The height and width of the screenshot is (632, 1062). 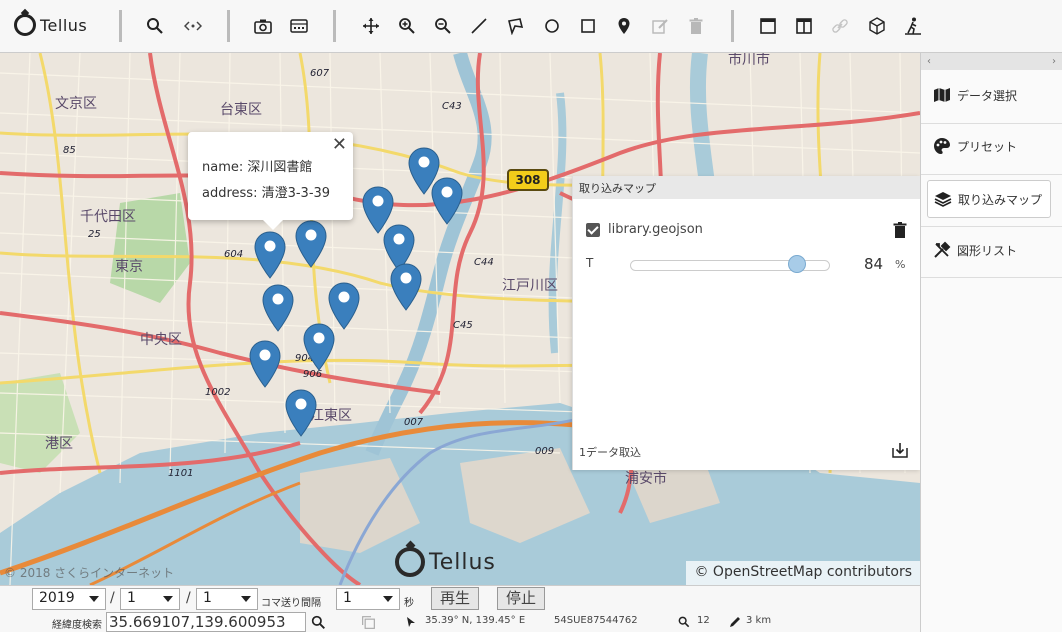 What do you see at coordinates (463, 325) in the screenshot?
I see `road-number: C45` at bounding box center [463, 325].